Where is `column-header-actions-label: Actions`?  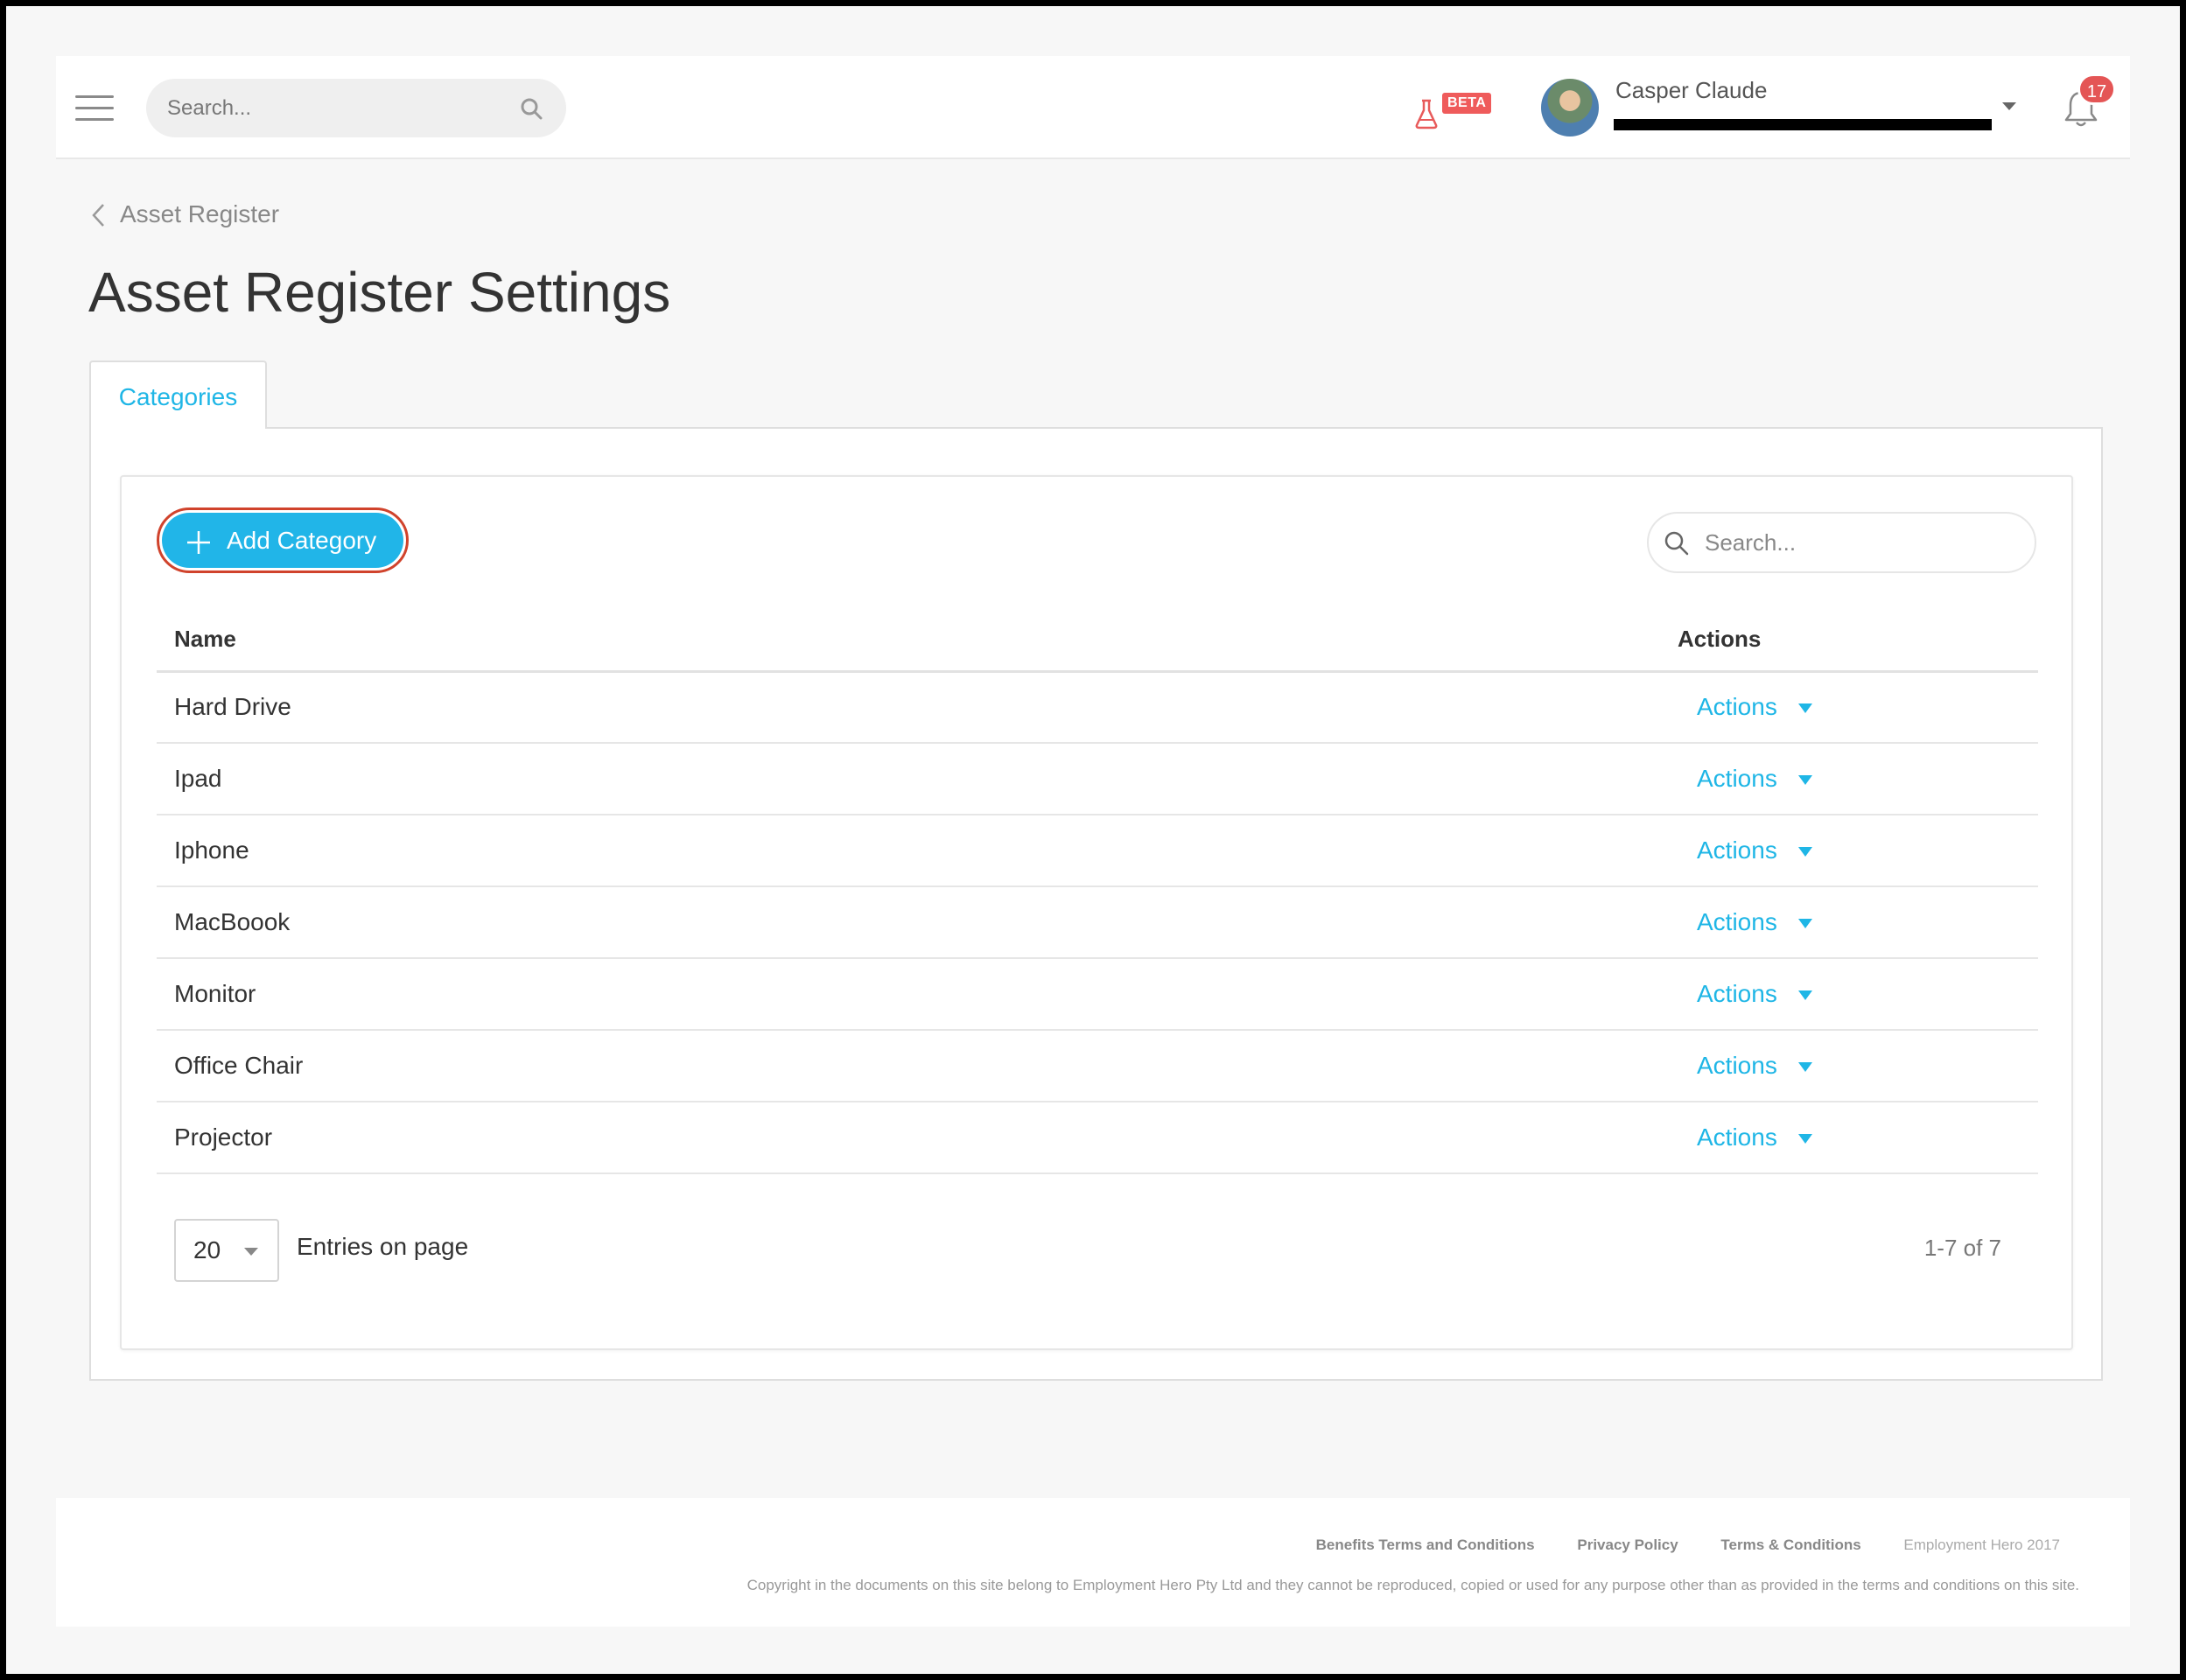 column-header-actions-label: Actions is located at coordinates (1720, 638).